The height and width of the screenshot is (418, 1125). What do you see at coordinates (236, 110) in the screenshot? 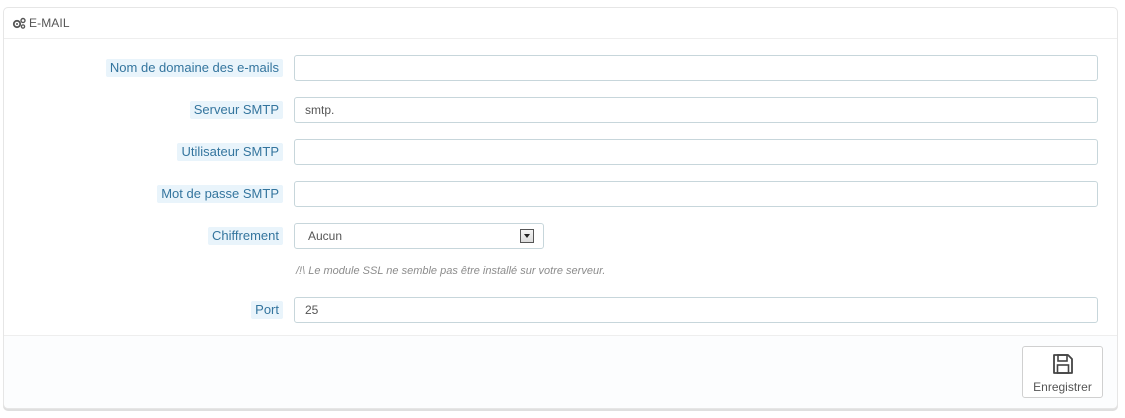
I see `smtp-server-label: Serveur SMTP` at bounding box center [236, 110].